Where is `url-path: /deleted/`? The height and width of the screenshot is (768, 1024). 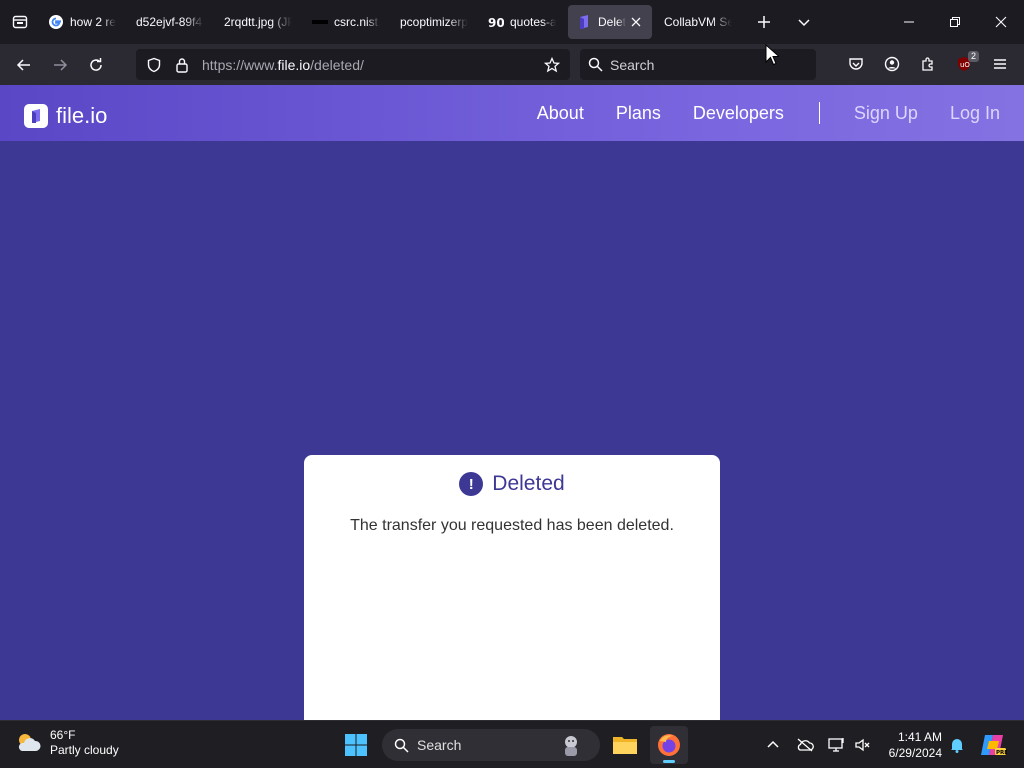
url-path: /deleted/ is located at coordinates (337, 64).